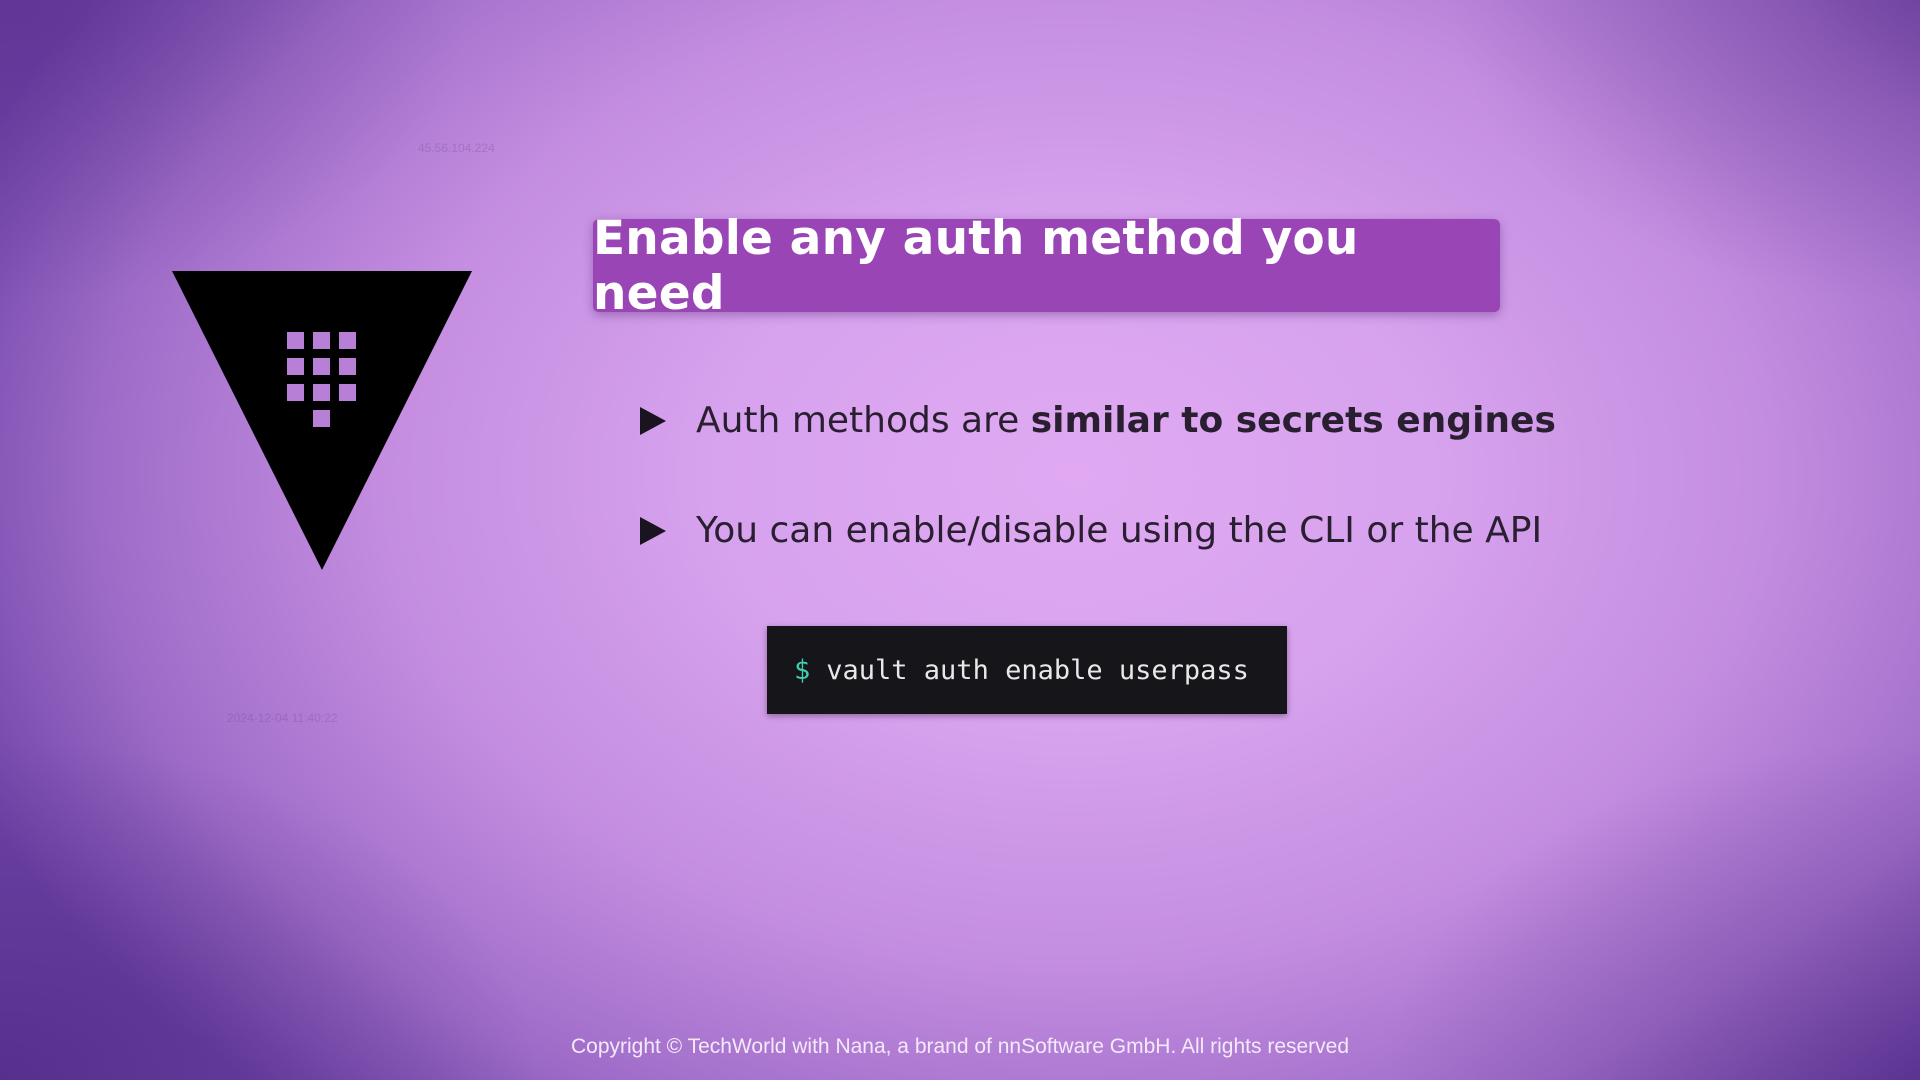 This screenshot has width=1920, height=1080. What do you see at coordinates (863, 420) in the screenshot?
I see `bullet-text-regular: Auth methods are` at bounding box center [863, 420].